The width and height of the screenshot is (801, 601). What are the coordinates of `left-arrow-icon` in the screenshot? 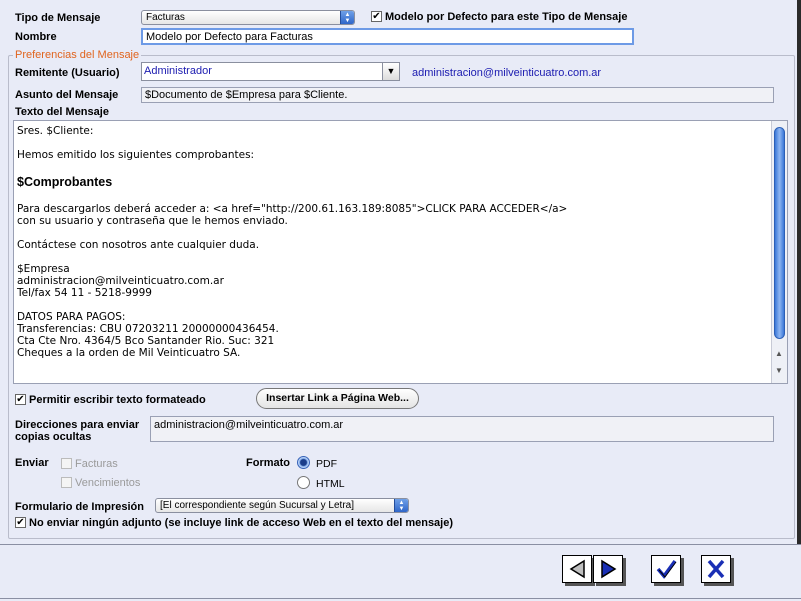 It's located at (577, 569).